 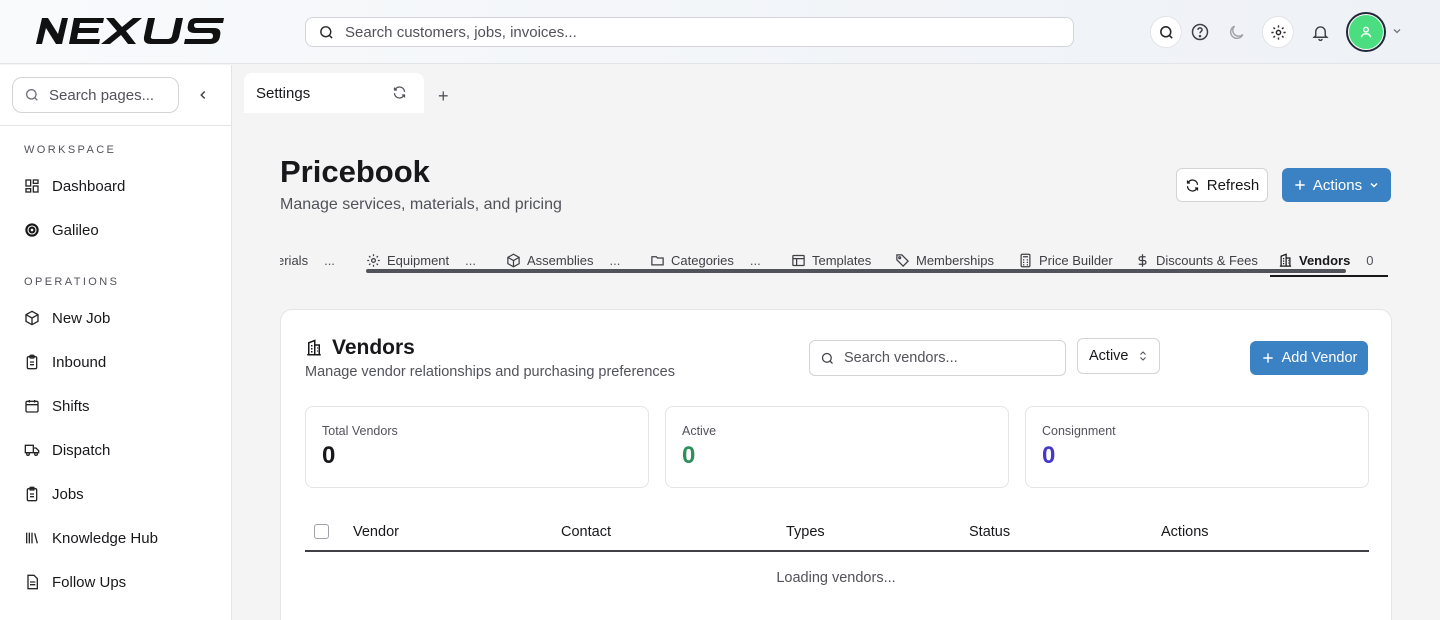 I want to click on bell-icon, so click(x=1320, y=33).